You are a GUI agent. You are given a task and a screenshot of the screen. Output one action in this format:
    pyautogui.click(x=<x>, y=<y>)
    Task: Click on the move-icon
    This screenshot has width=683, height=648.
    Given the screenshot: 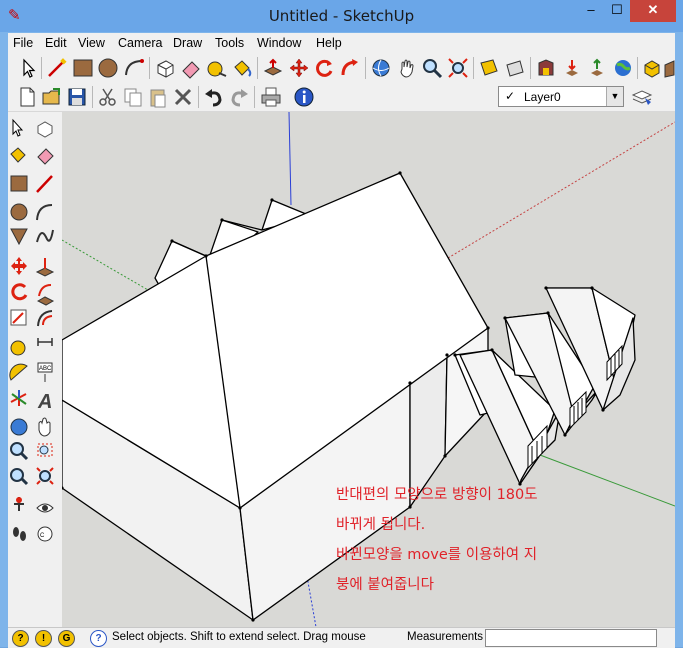 What is the action you would take?
    pyautogui.click(x=299, y=68)
    